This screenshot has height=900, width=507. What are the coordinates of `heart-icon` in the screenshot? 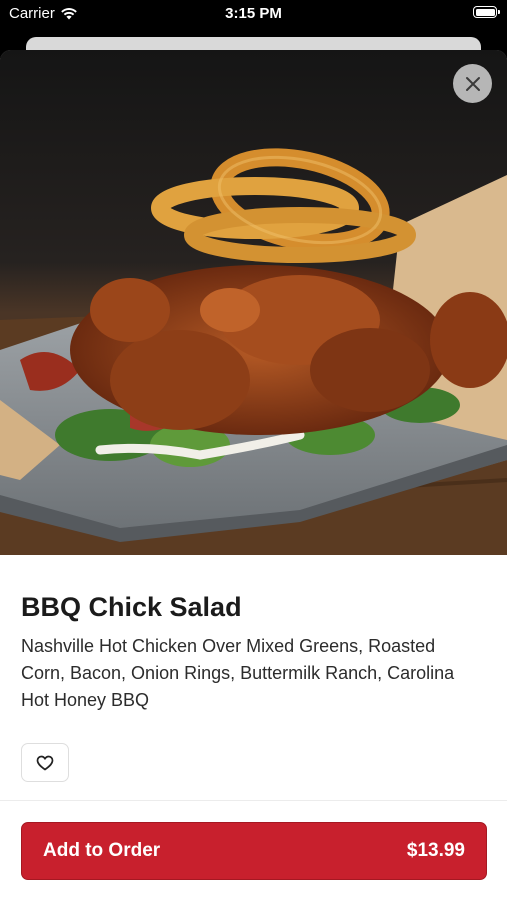 It's located at (45, 762).